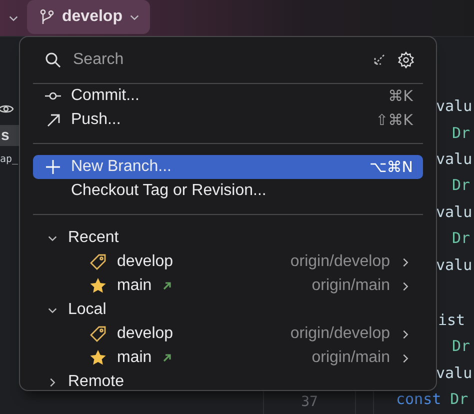 The height and width of the screenshot is (414, 474). What do you see at coordinates (87, 310) in the screenshot?
I see `group-label: Local` at bounding box center [87, 310].